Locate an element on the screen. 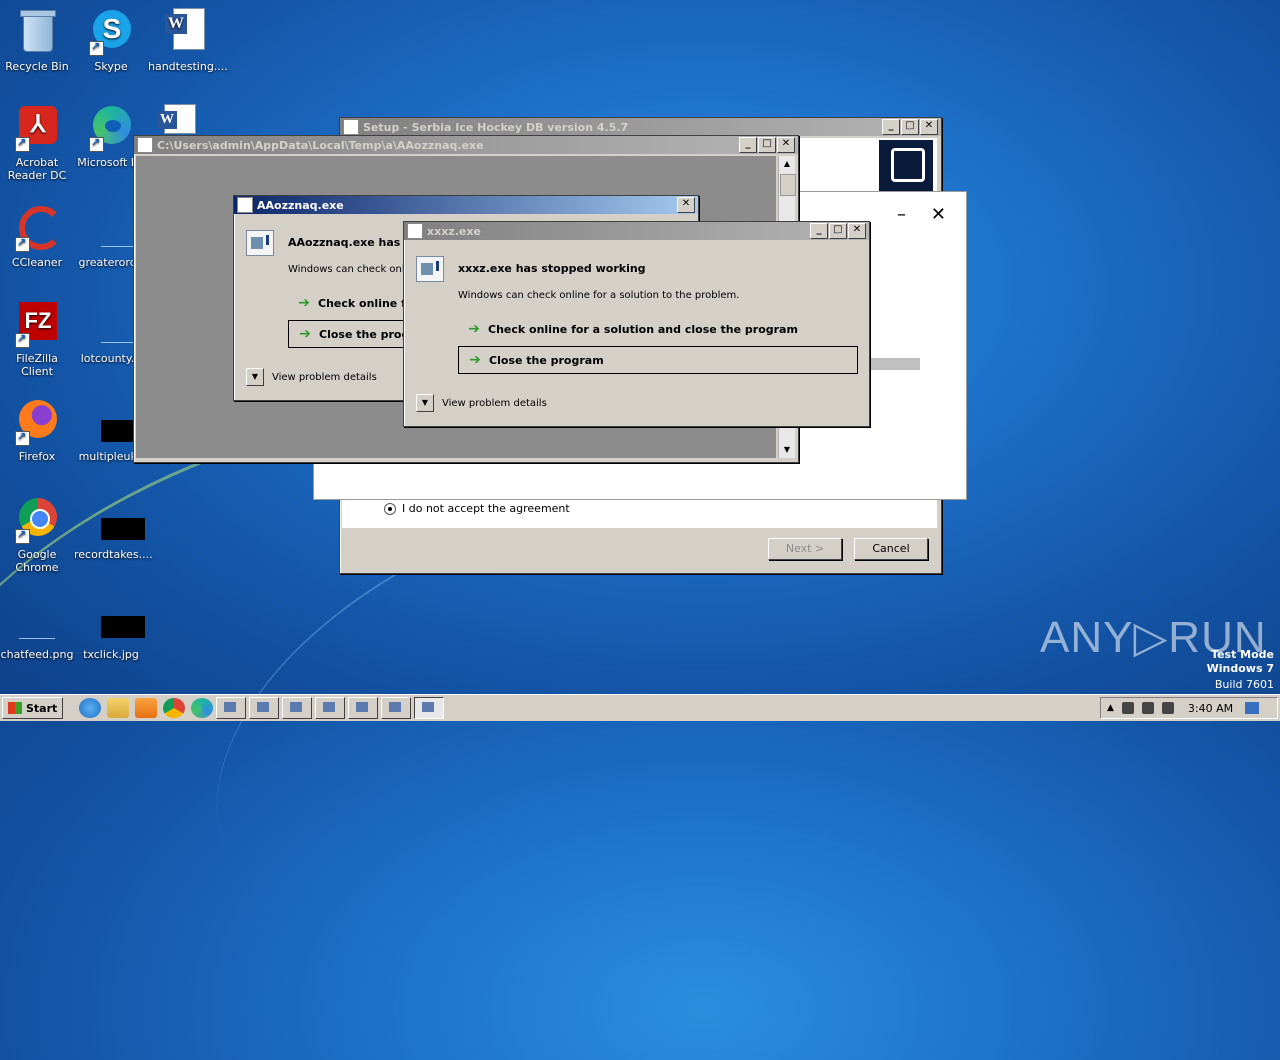 Image resolution: width=1280 pixels, height=1060 pixels. radio-icon is located at coordinates (390, 508).